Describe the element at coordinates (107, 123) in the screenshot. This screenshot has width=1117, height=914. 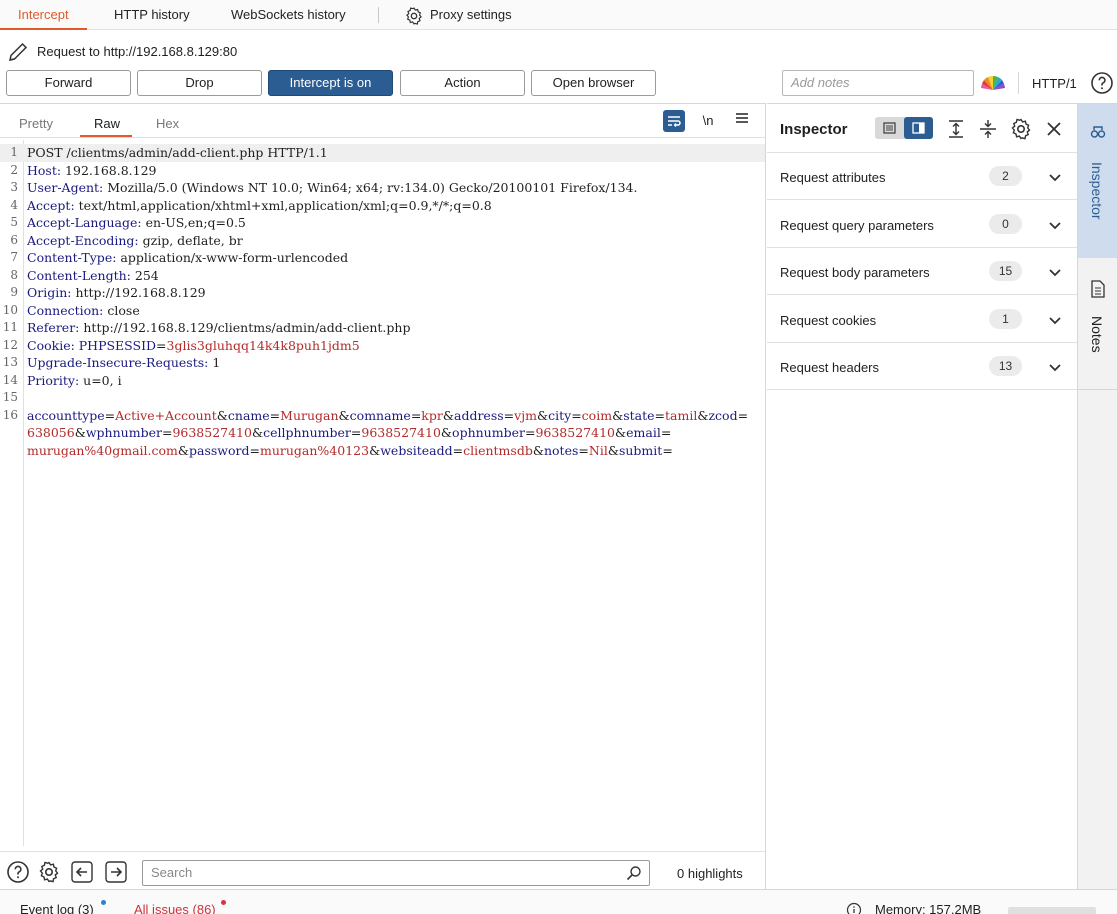
I see `tab-raw: Raw` at that location.